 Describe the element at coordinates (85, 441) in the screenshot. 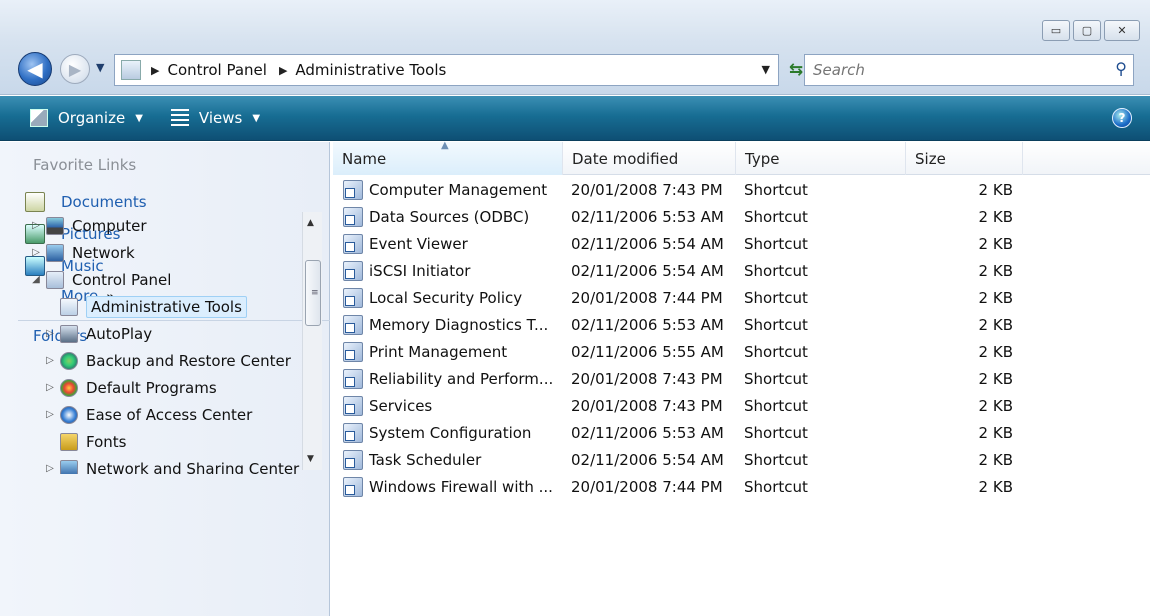

I see `tree-item-fonts: Fonts` at that location.